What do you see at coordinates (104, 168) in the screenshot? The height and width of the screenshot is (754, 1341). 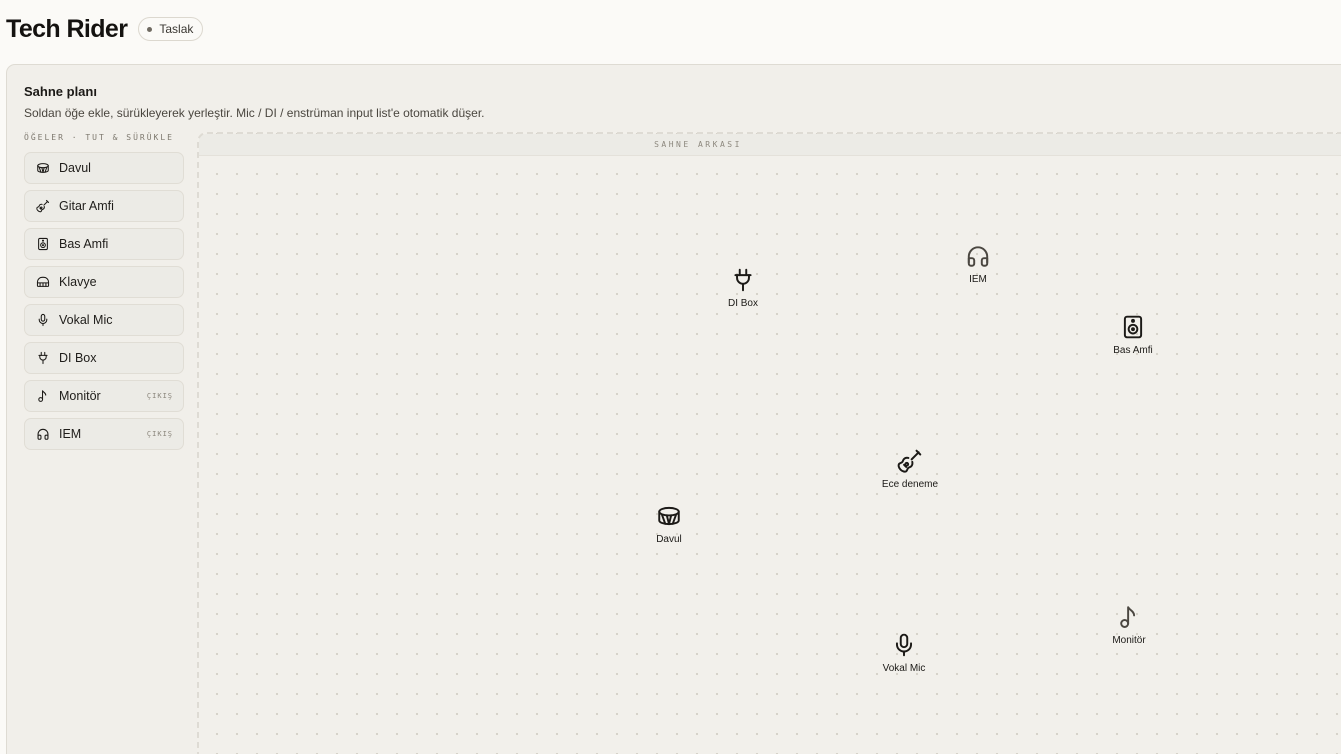 I see `palette-item-davul: Davul` at bounding box center [104, 168].